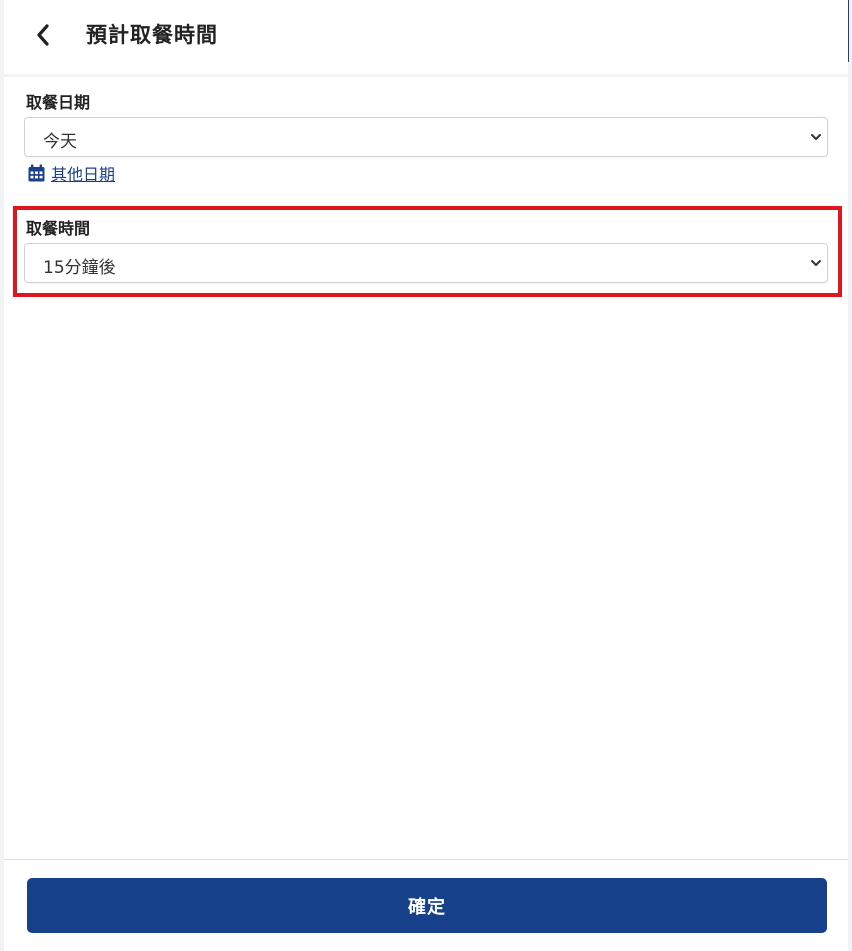  Describe the element at coordinates (426, 38) in the screenshot. I see `header: 預計取餐時間` at that location.